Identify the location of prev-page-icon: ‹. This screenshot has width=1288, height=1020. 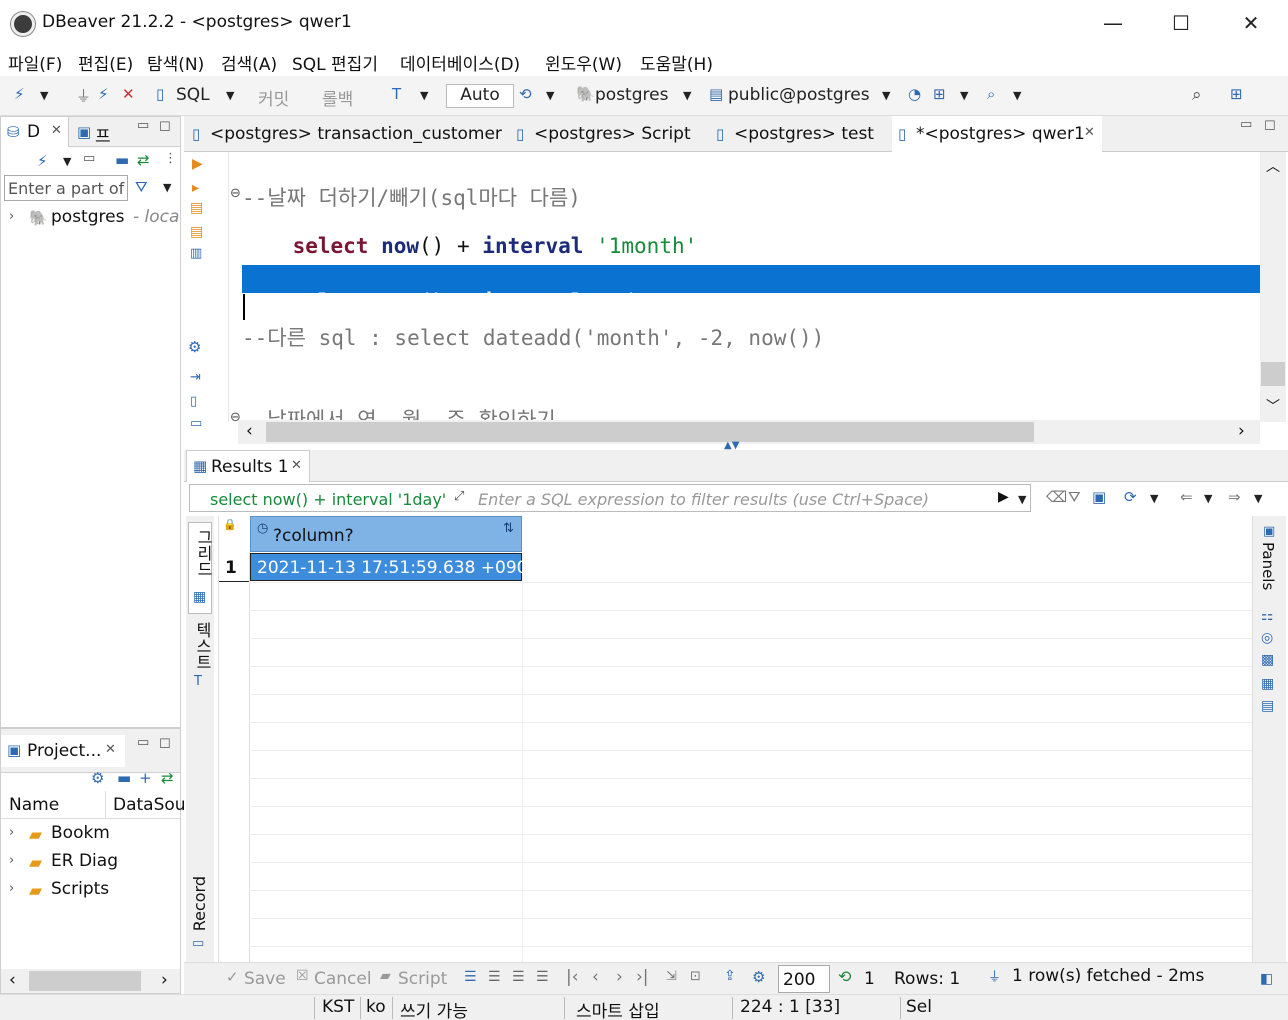
(595, 977).